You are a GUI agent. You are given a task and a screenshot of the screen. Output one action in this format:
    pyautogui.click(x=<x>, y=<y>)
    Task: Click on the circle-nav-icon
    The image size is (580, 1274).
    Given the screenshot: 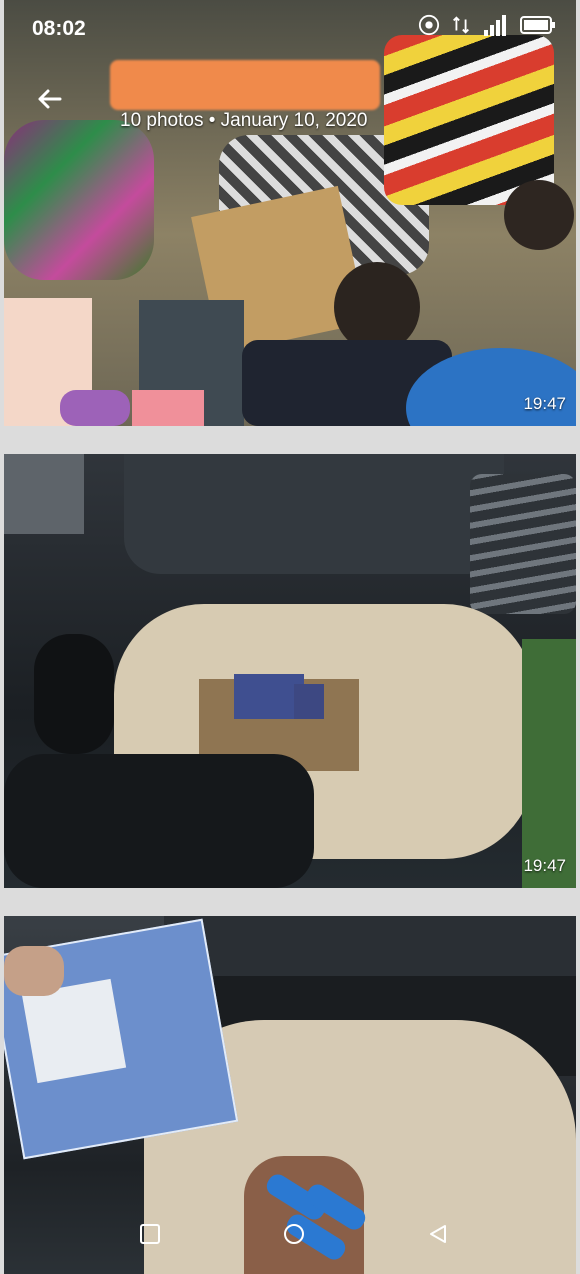 What is the action you would take?
    pyautogui.click(x=294, y=1234)
    